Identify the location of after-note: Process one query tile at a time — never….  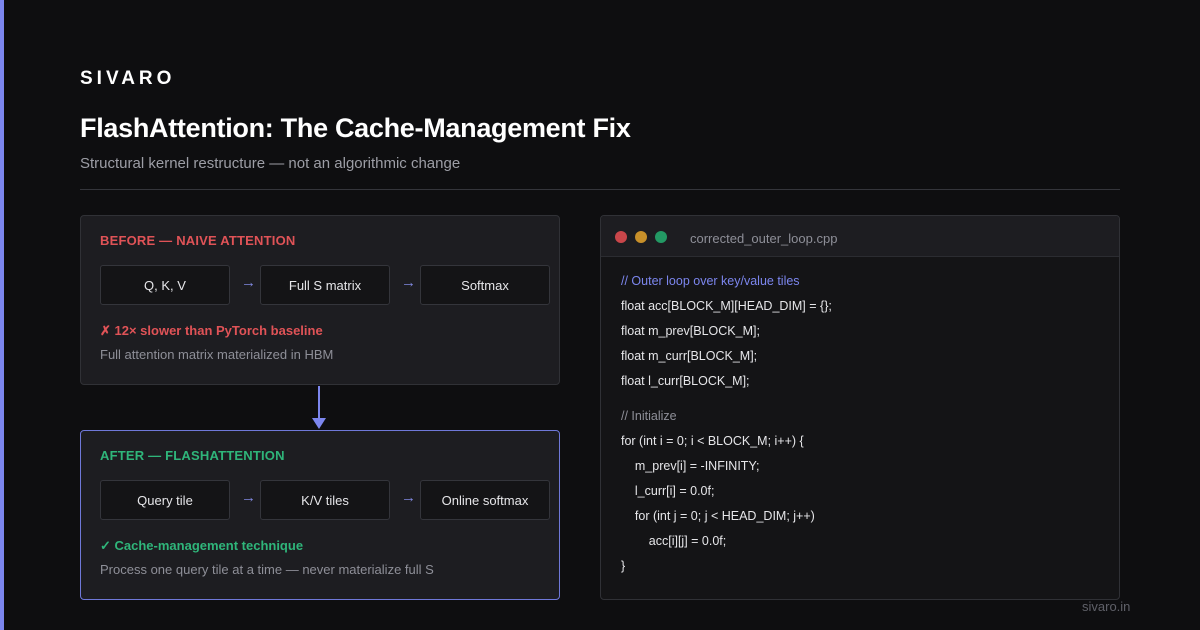
(267, 569).